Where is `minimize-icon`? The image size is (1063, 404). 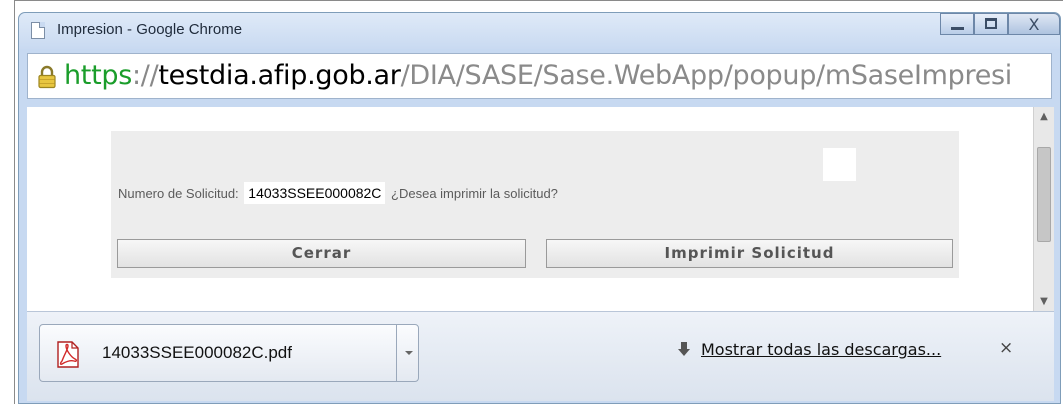 minimize-icon is located at coordinates (957, 28).